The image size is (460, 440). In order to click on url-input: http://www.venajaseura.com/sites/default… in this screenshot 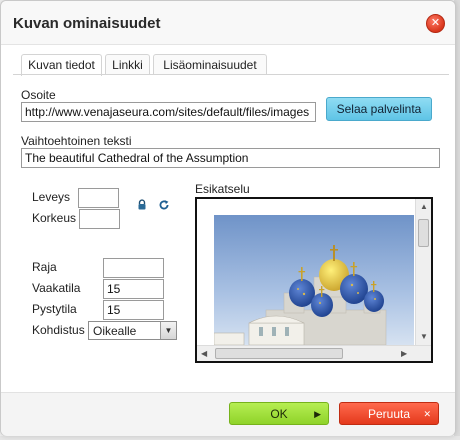, I will do `click(168, 112)`.